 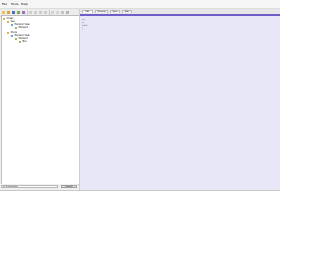 I want to click on menu-tools: Tools, so click(x=14, y=4).